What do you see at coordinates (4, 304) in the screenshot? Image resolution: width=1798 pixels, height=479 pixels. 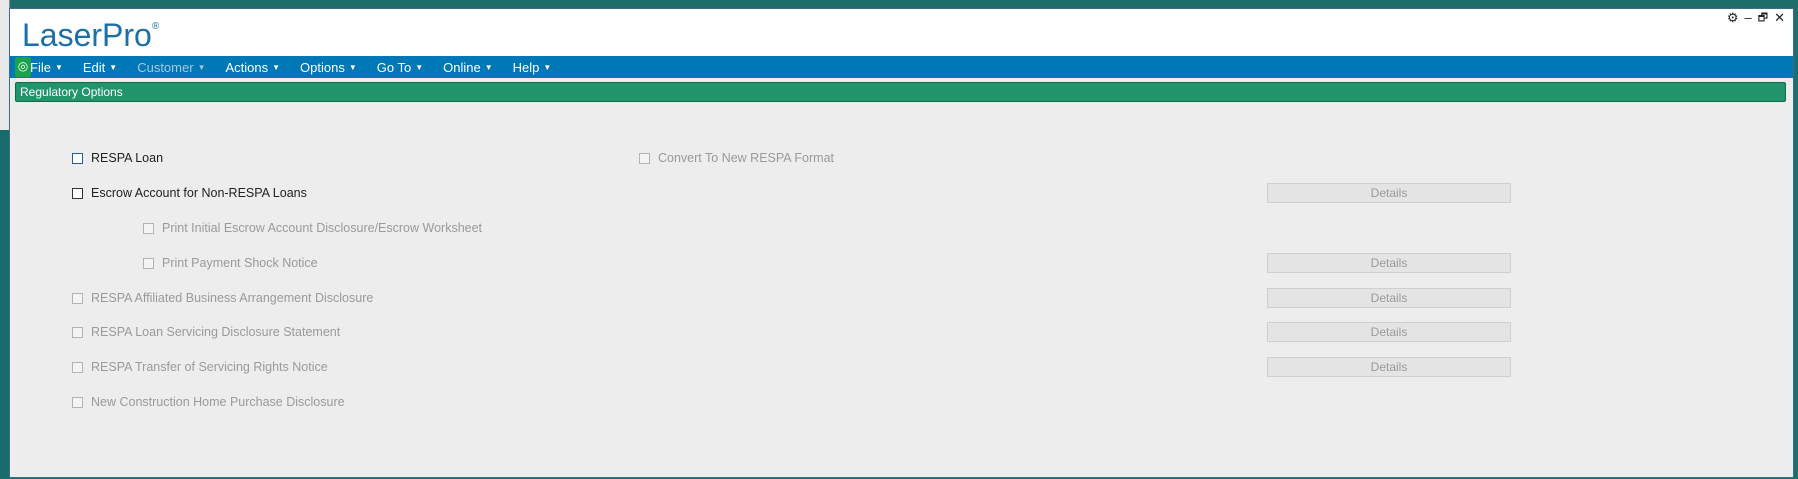 I see `background-window-panel` at bounding box center [4, 304].